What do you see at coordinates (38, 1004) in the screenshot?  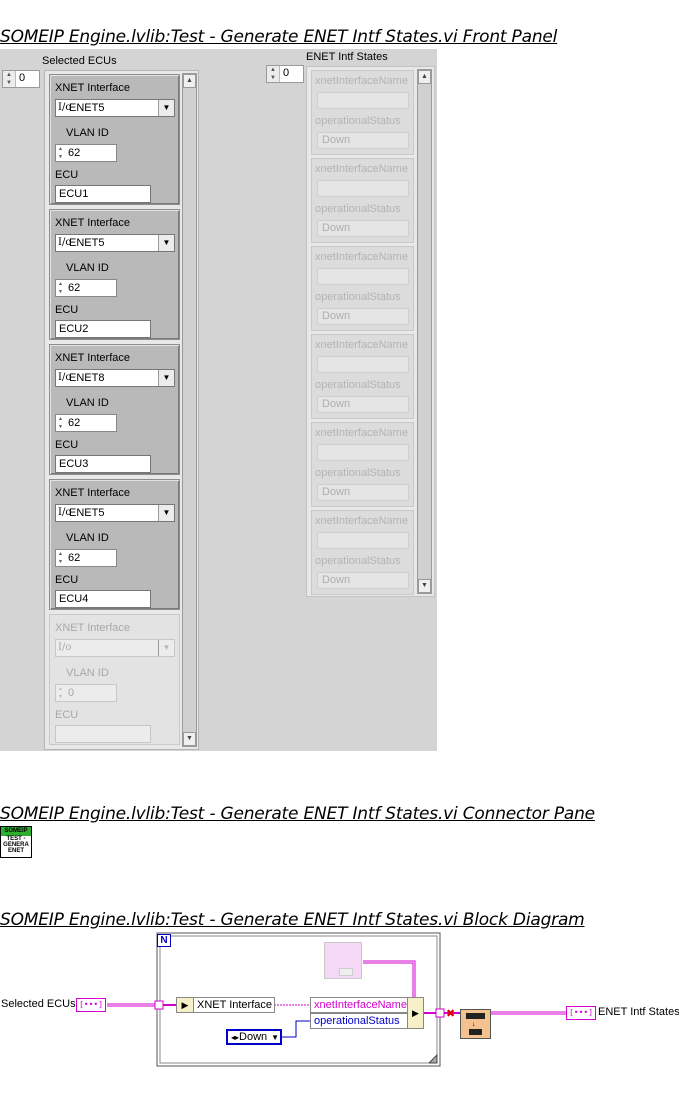 I see `selected-ecus-terminal-label: Selected ECUs` at bounding box center [38, 1004].